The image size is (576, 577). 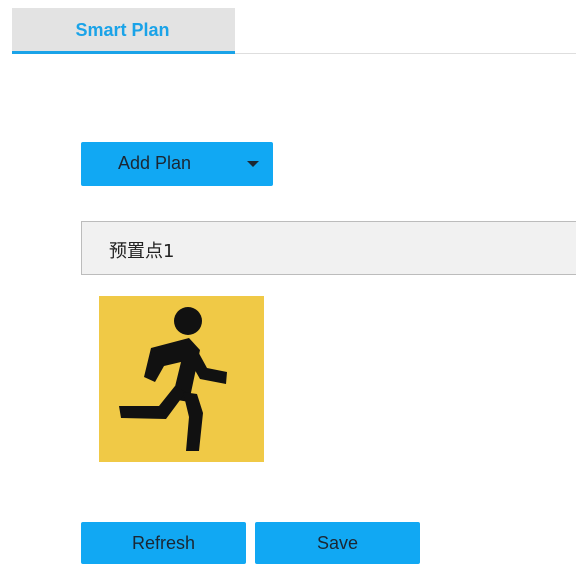 I want to click on caret-down-icon, so click(x=253, y=164).